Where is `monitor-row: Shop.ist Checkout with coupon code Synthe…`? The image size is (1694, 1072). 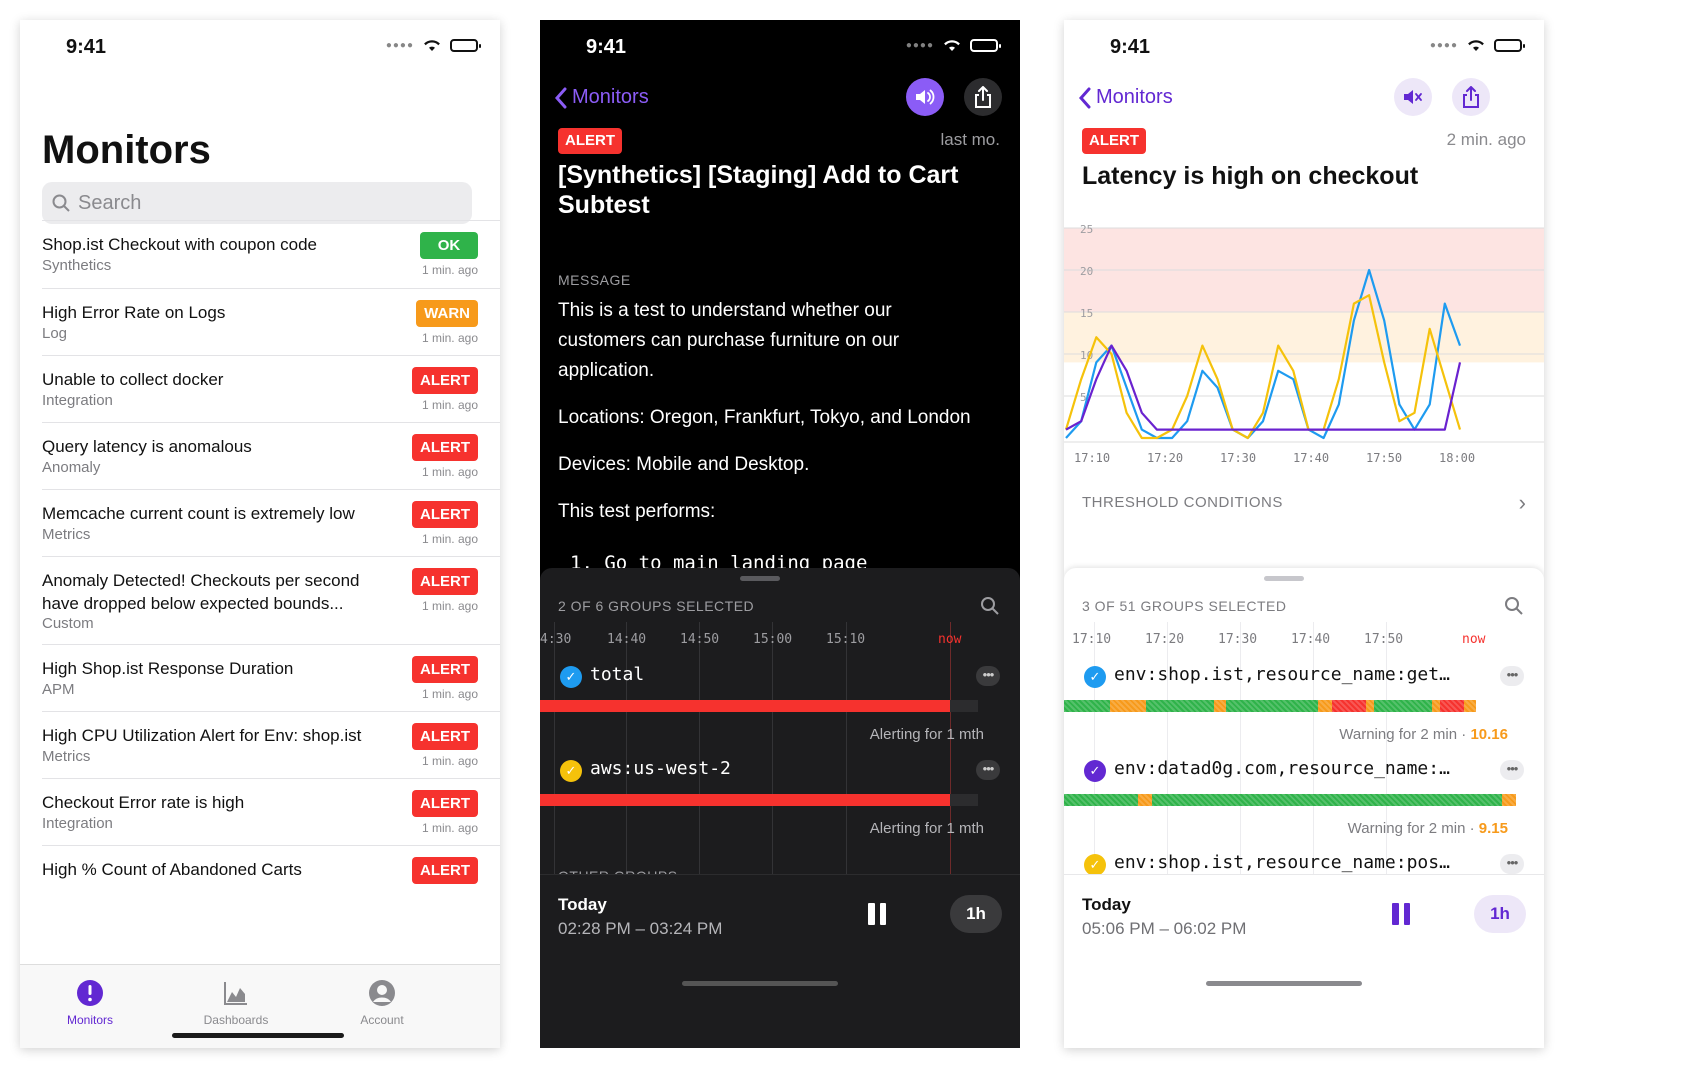 monitor-row: Shop.ist Checkout with coupon code Synthe… is located at coordinates (271, 254).